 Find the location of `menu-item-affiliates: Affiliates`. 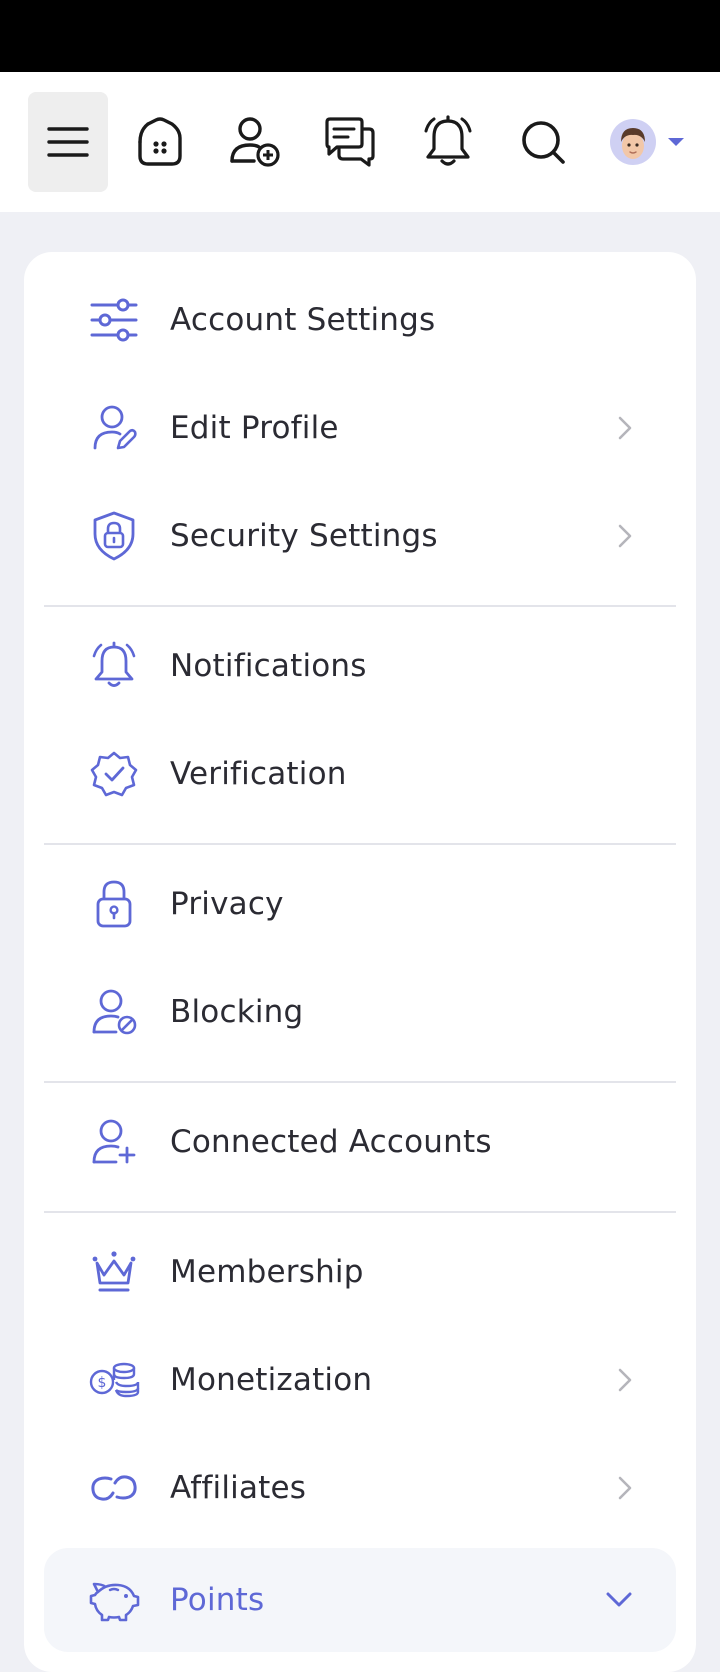

menu-item-affiliates: Affiliates is located at coordinates (360, 1488).